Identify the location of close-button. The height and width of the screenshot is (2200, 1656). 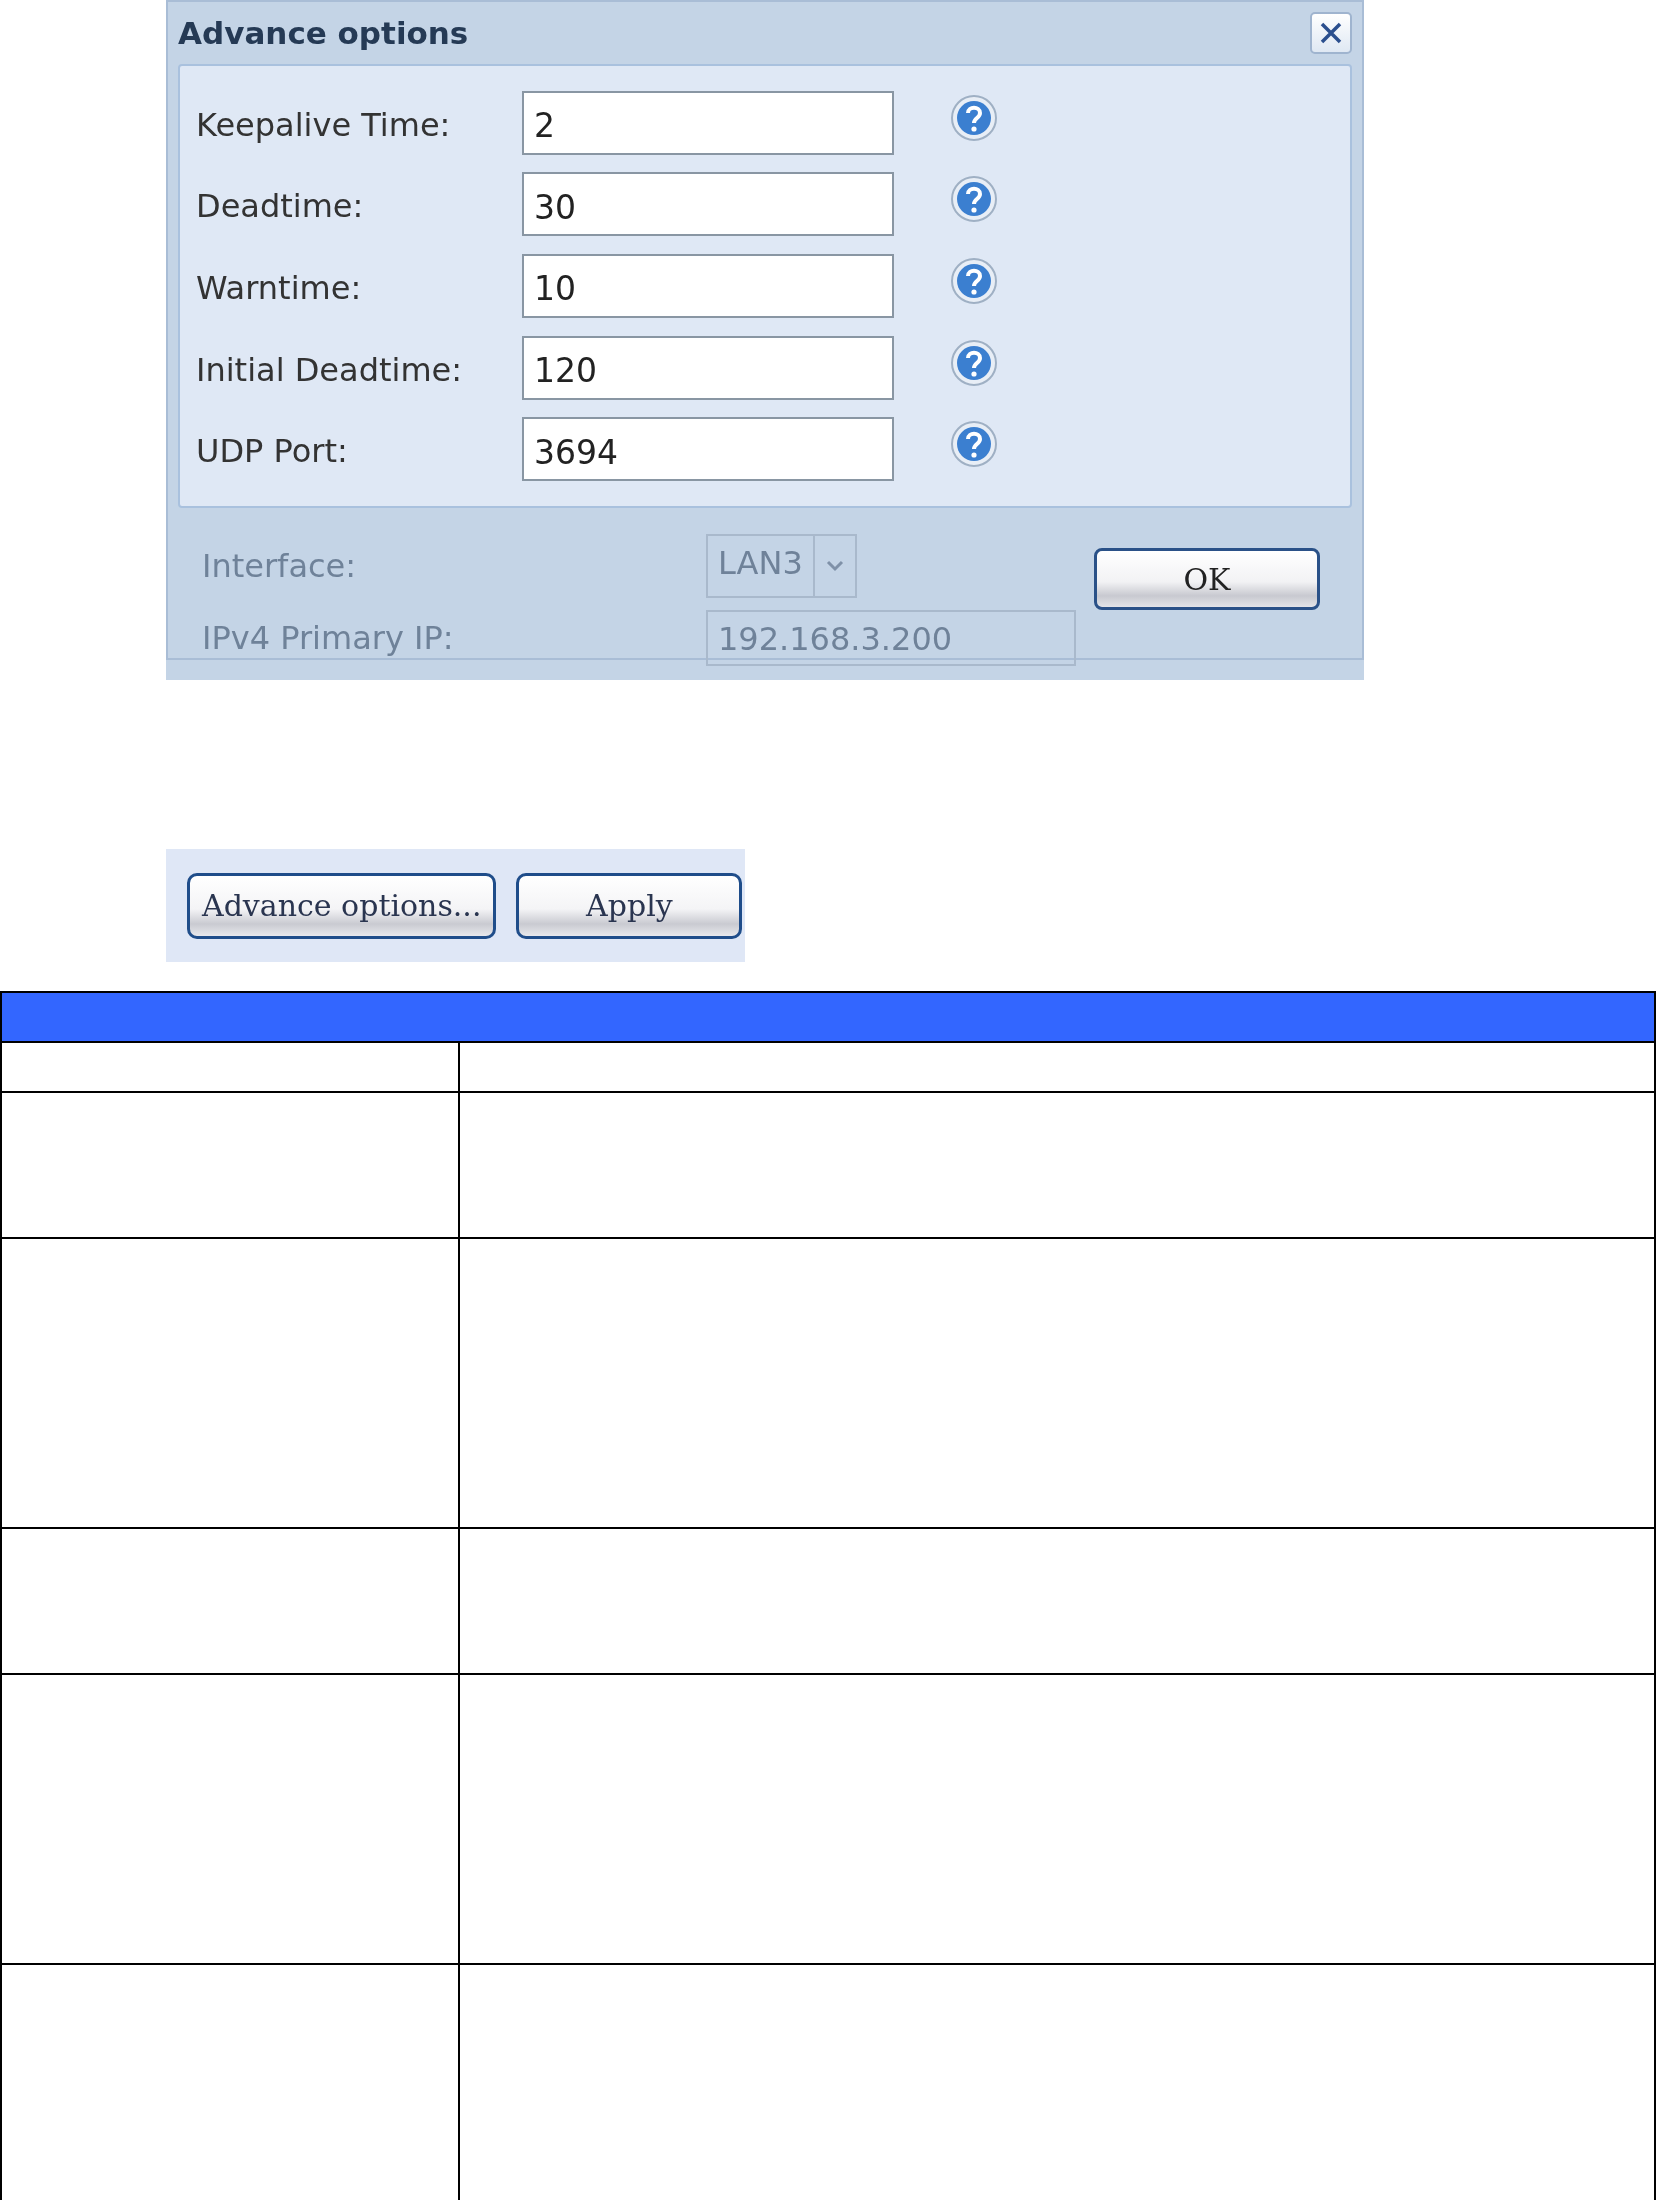
(1331, 33).